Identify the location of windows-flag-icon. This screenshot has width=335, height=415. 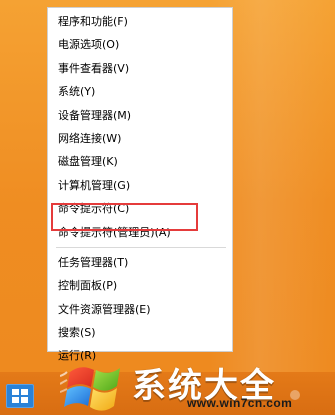
(90, 389).